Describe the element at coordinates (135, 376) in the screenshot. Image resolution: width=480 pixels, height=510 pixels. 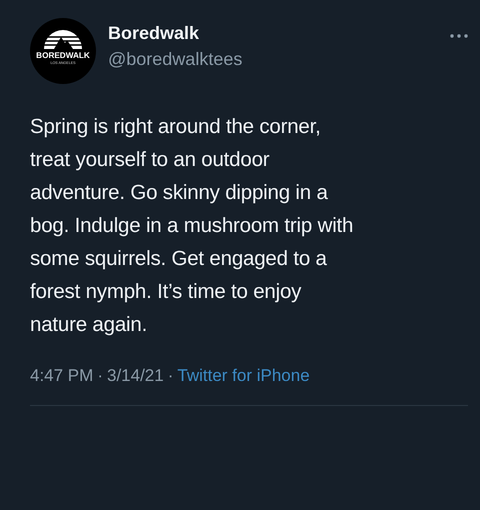
I see `tweet-date: 3/14/21` at that location.